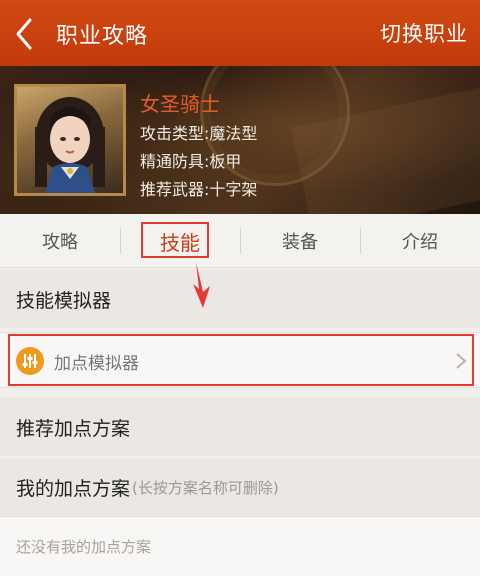 The image size is (480, 576). What do you see at coordinates (241, 360) in the screenshot?
I see `row-highlight-box` at bounding box center [241, 360].